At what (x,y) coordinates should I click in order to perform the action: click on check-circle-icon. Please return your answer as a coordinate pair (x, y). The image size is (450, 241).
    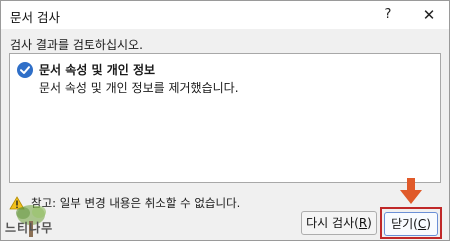
    Looking at the image, I should click on (25, 70).